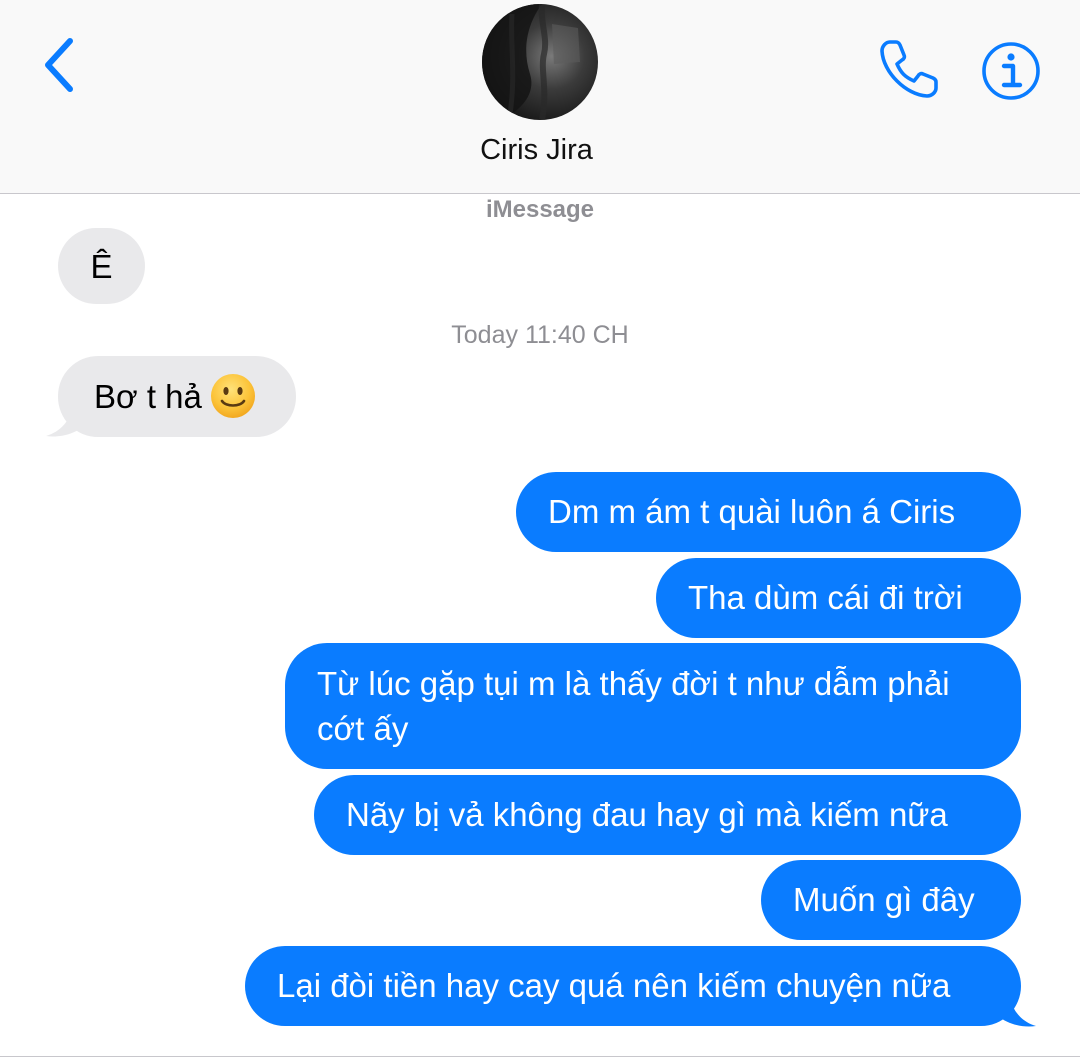  I want to click on contact-name: Ciris Jira, so click(536, 150).